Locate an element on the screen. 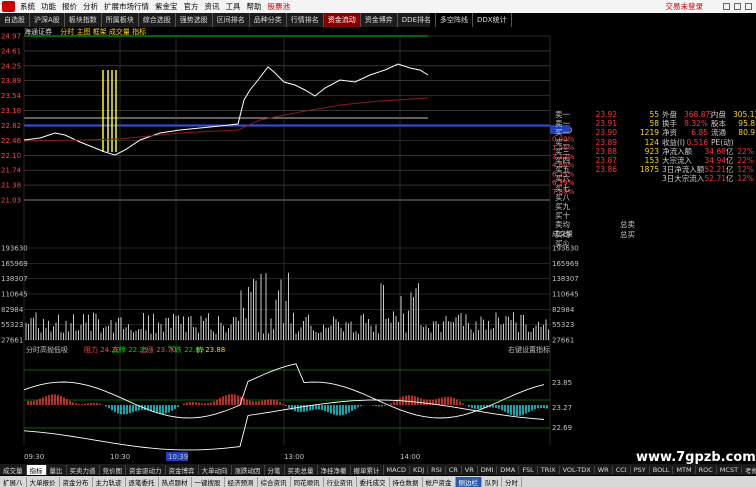  indicator-tab: MCST is located at coordinates (730, 469).